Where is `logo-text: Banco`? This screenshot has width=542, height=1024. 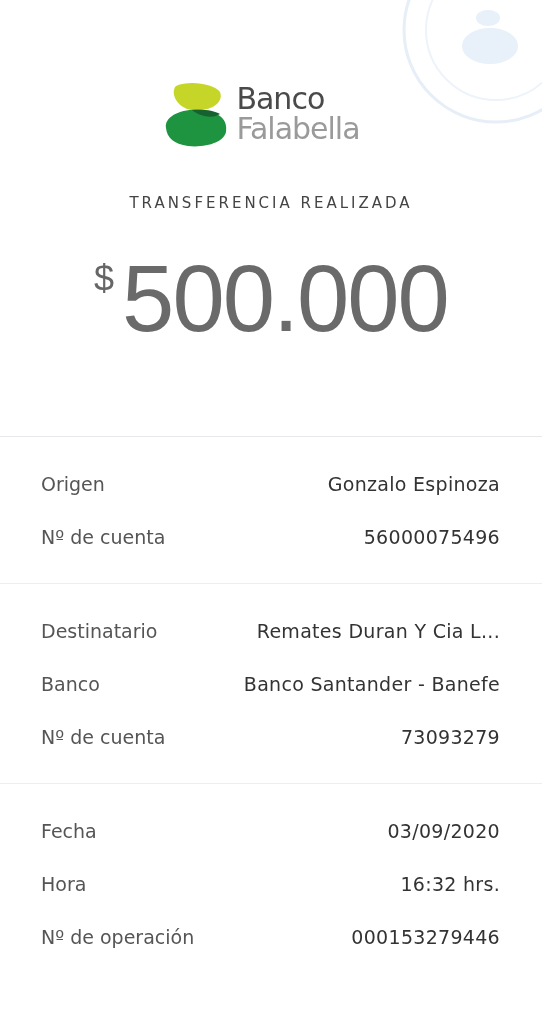 logo-text: Banco is located at coordinates (281, 99).